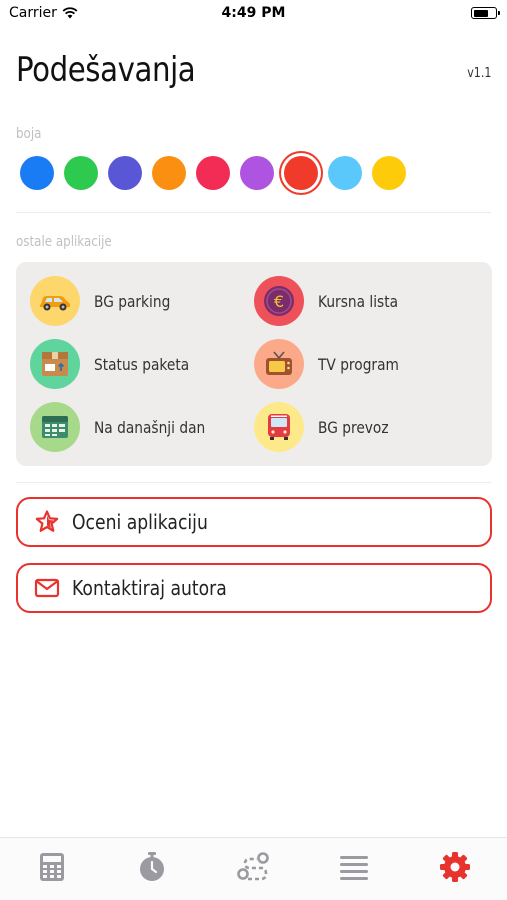 The height and width of the screenshot is (900, 507). Describe the element at coordinates (55, 301) in the screenshot. I see `car-icon` at that location.